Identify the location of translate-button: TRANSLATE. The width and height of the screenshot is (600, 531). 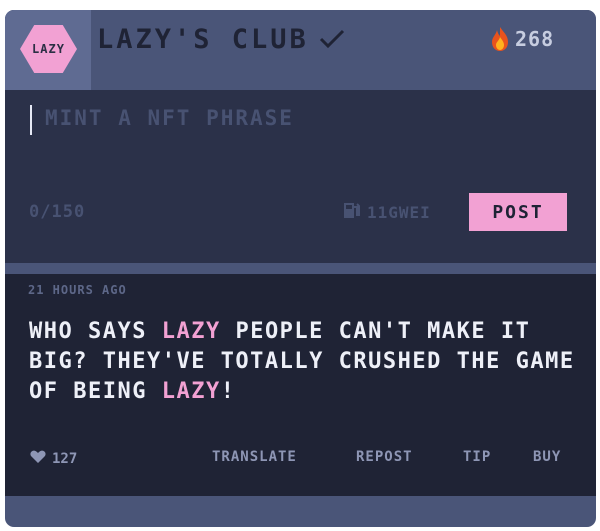
(254, 457).